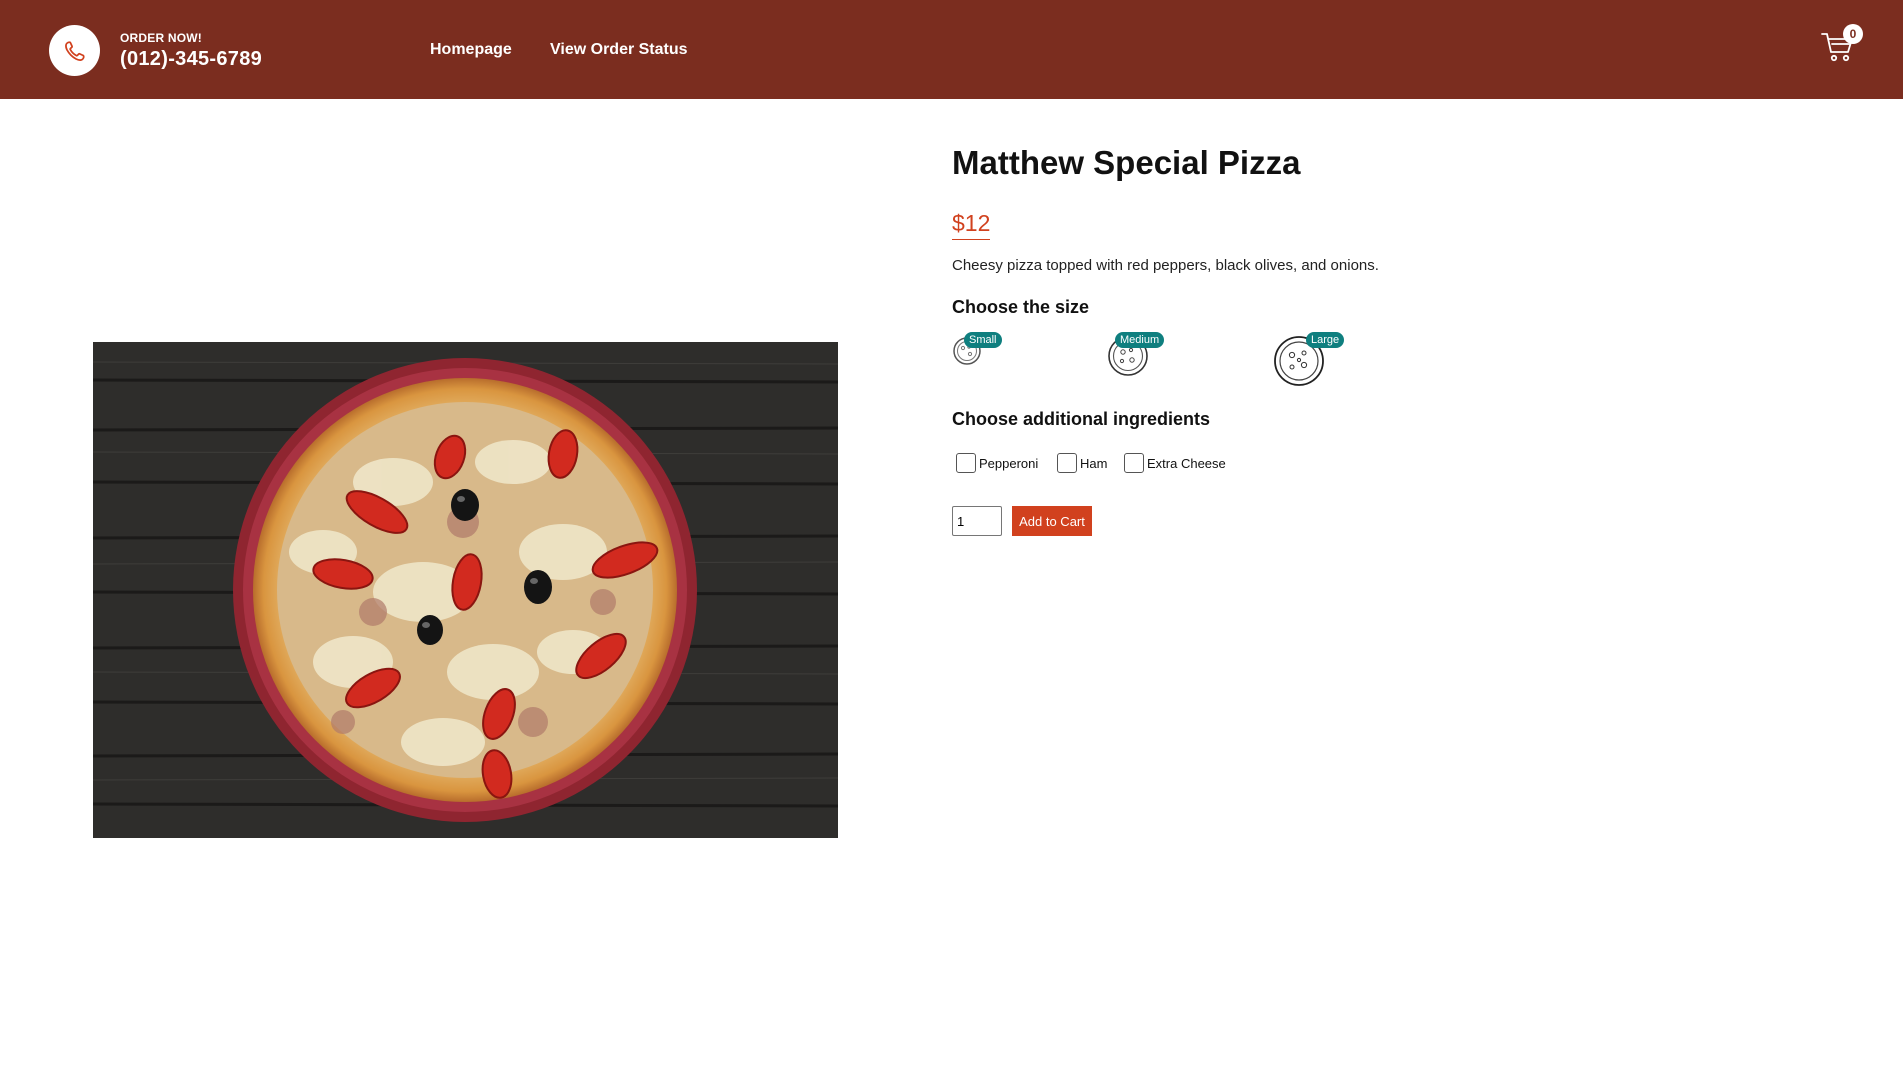 This screenshot has height=1080, width=1903. What do you see at coordinates (983, 340) in the screenshot?
I see `size-badge-small: Small` at bounding box center [983, 340].